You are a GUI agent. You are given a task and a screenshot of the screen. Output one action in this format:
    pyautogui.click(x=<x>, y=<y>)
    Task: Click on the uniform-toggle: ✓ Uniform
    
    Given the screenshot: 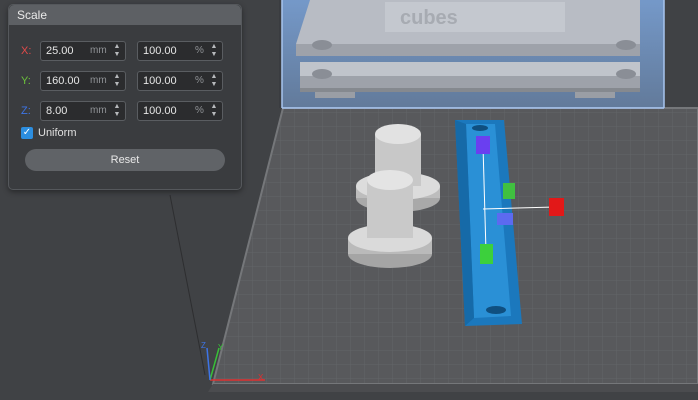 What is the action you would take?
    pyautogui.click(x=49, y=133)
    